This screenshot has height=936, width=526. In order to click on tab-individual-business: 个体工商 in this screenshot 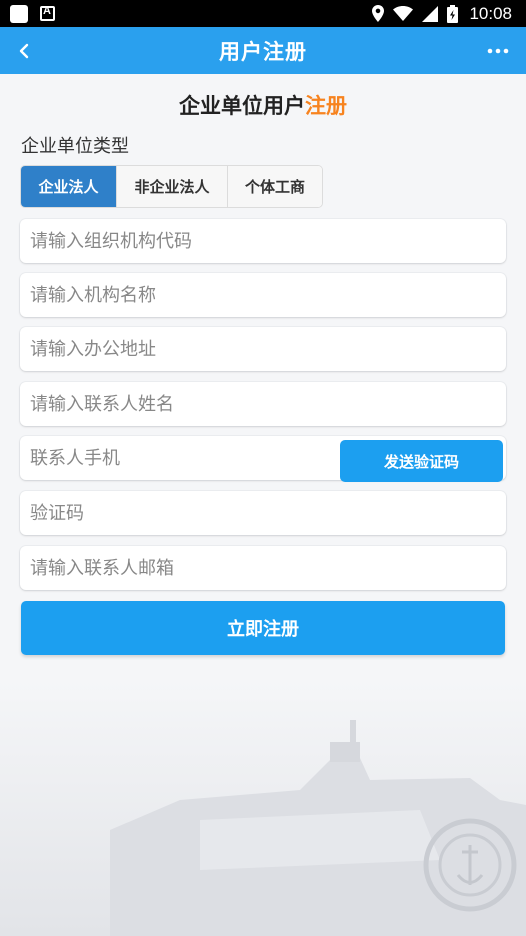, I will do `click(275, 186)`.